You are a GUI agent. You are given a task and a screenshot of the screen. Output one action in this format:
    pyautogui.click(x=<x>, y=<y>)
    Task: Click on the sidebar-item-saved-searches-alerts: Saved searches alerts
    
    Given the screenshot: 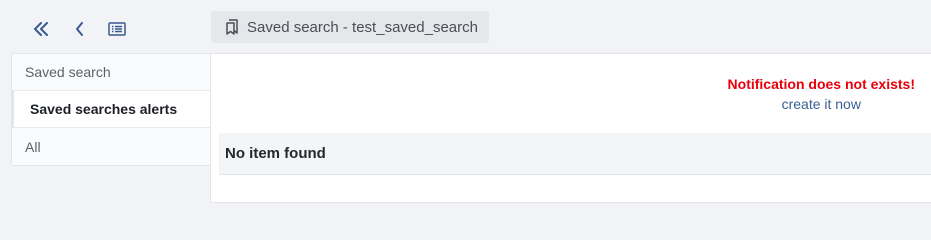 What is the action you would take?
    pyautogui.click(x=110, y=109)
    